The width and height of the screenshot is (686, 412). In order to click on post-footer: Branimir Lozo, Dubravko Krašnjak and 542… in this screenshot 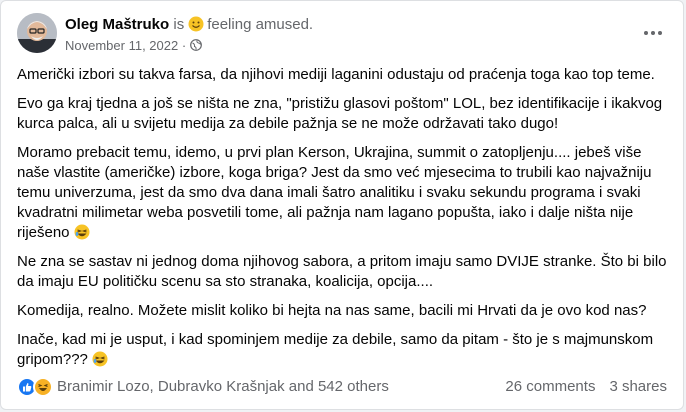, I will do `click(342, 388)`.